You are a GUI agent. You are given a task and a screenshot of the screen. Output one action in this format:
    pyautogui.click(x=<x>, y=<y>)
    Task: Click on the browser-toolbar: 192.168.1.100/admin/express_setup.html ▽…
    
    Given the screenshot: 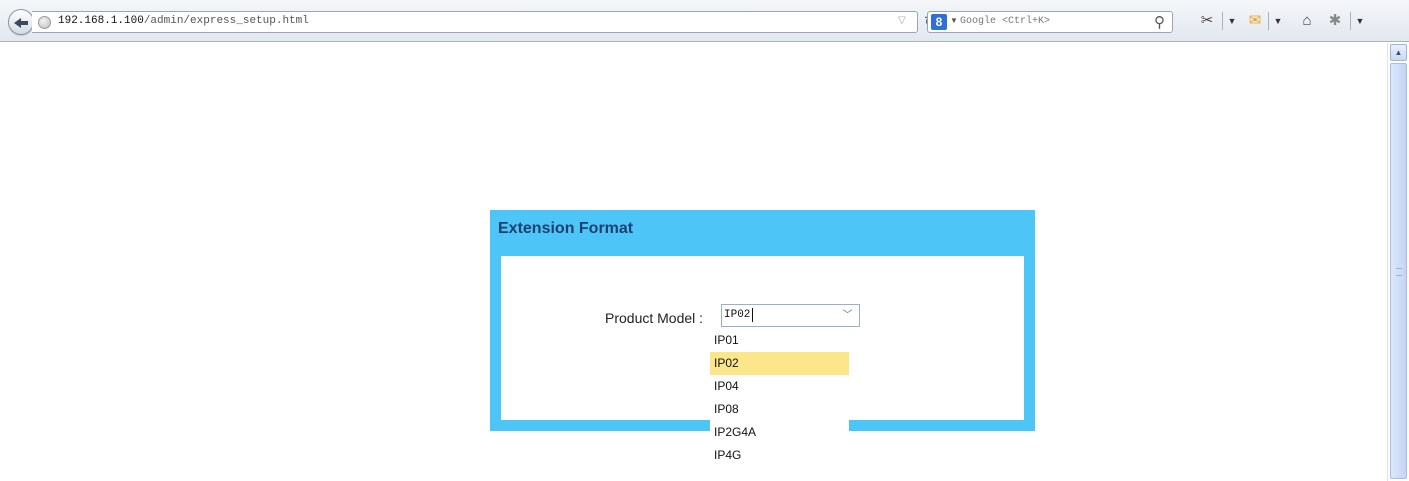 What is the action you would take?
    pyautogui.click(x=704, y=21)
    